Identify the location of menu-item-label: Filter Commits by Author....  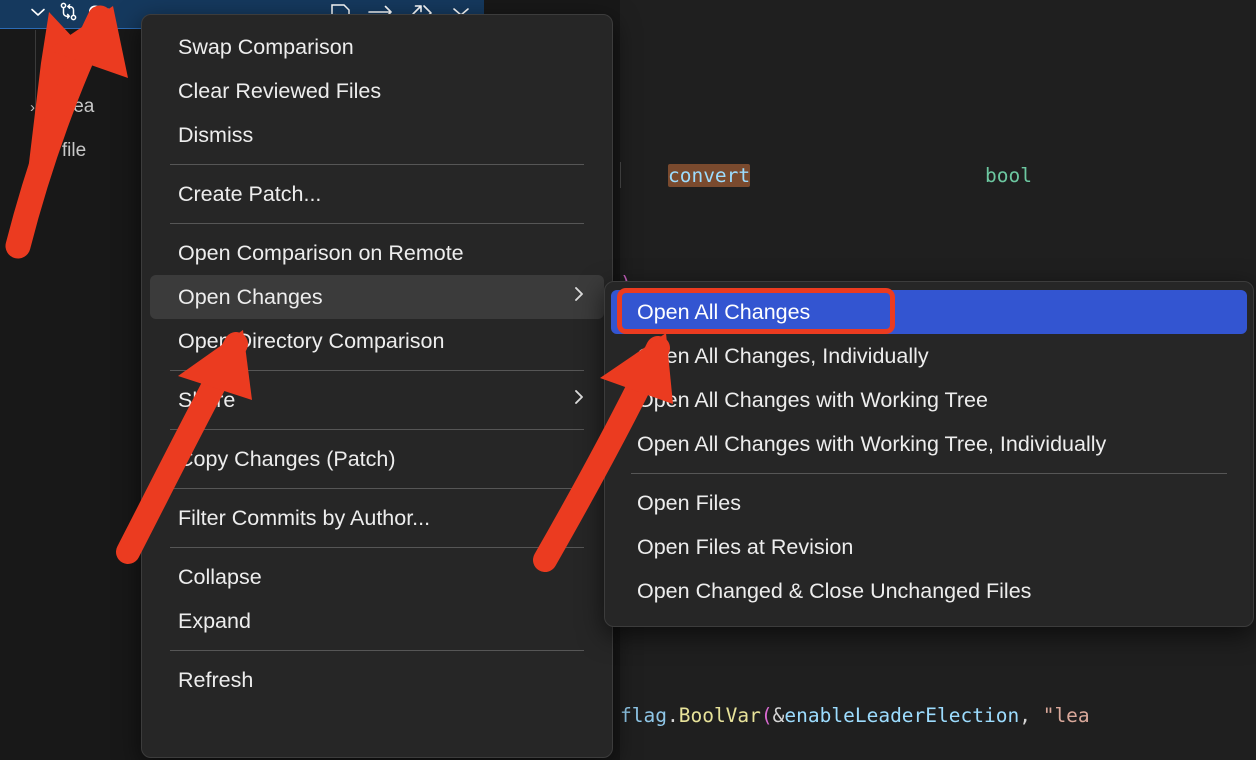
(304, 517).